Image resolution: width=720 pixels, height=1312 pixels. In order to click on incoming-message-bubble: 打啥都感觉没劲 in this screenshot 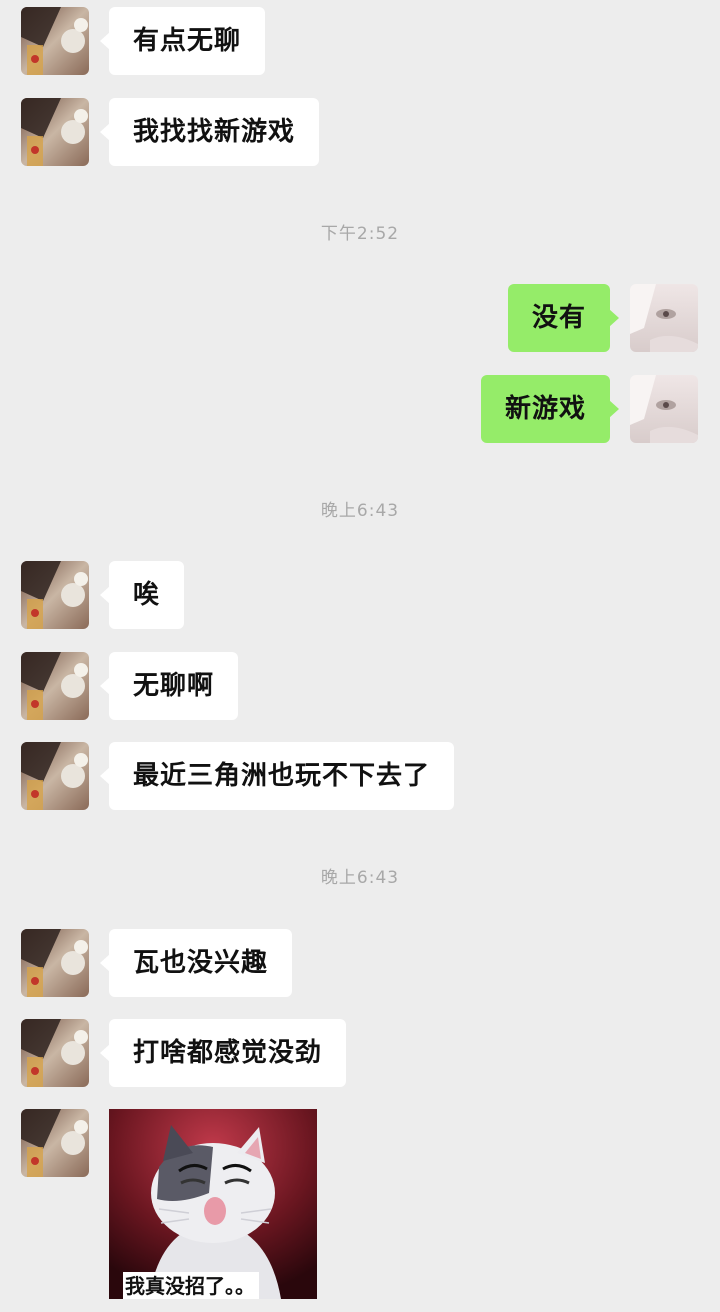, I will do `click(223, 1053)`.